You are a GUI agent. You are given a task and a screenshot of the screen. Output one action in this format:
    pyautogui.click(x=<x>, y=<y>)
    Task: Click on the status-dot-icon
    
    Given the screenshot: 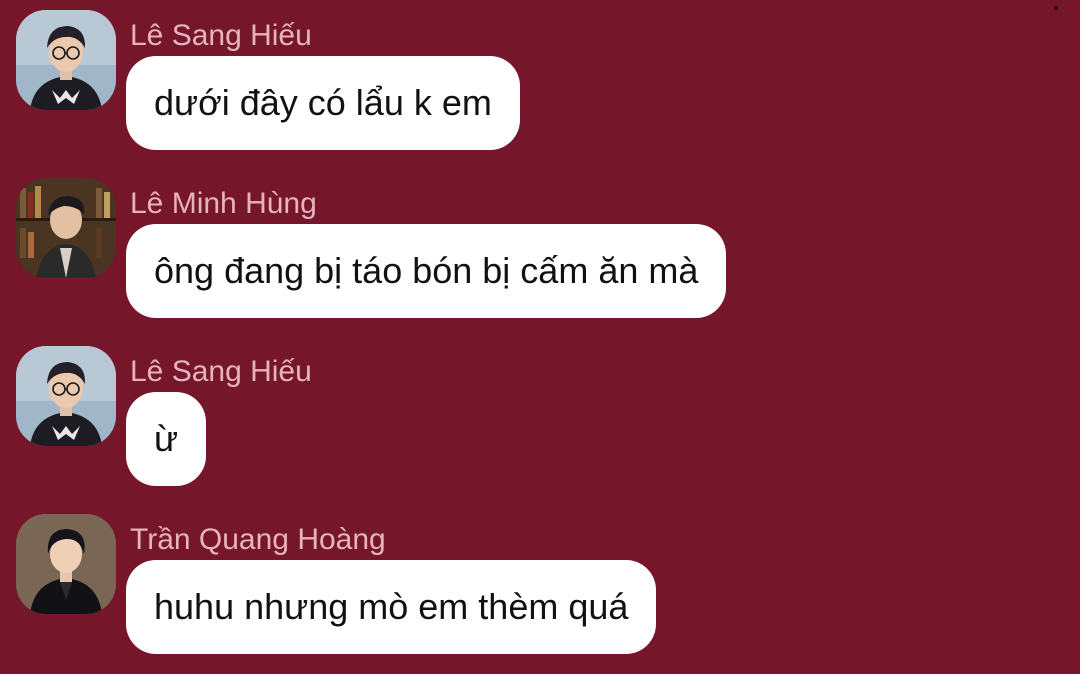 What is the action you would take?
    pyautogui.click(x=1056, y=8)
    